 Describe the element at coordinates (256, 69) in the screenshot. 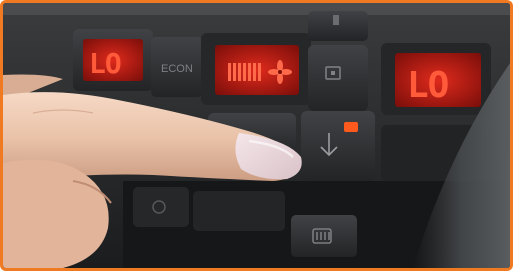

I see `fan-display-housing` at that location.